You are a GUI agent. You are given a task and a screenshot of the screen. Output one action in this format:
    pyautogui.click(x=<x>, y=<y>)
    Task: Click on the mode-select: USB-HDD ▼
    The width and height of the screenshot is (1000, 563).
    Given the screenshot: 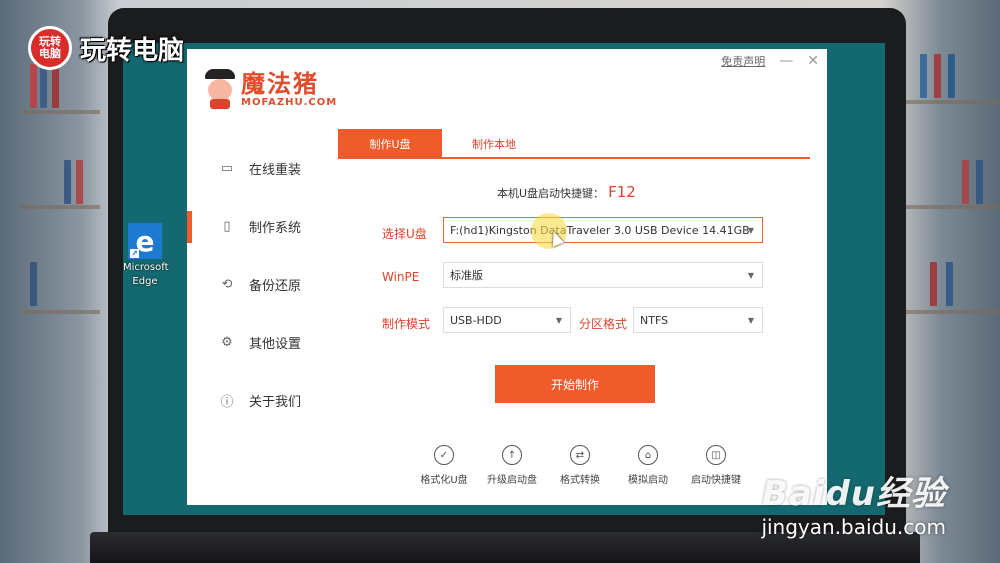 What is the action you would take?
    pyautogui.click(x=507, y=320)
    